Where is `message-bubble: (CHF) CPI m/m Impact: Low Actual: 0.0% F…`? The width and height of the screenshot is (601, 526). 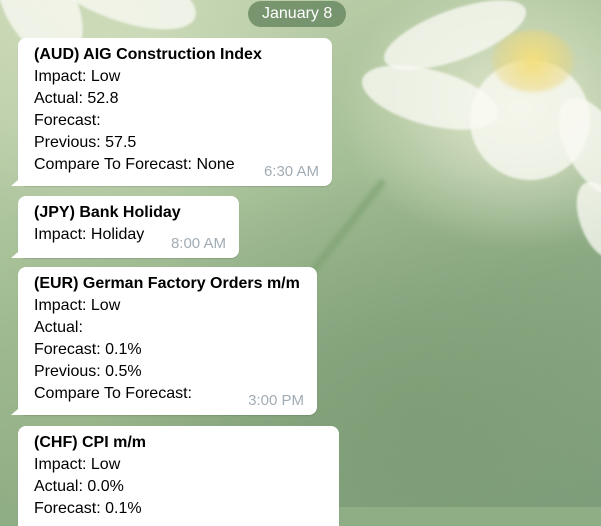
message-bubble: (CHF) CPI m/m Impact: Low Actual: 0.0% F… is located at coordinates (178, 476).